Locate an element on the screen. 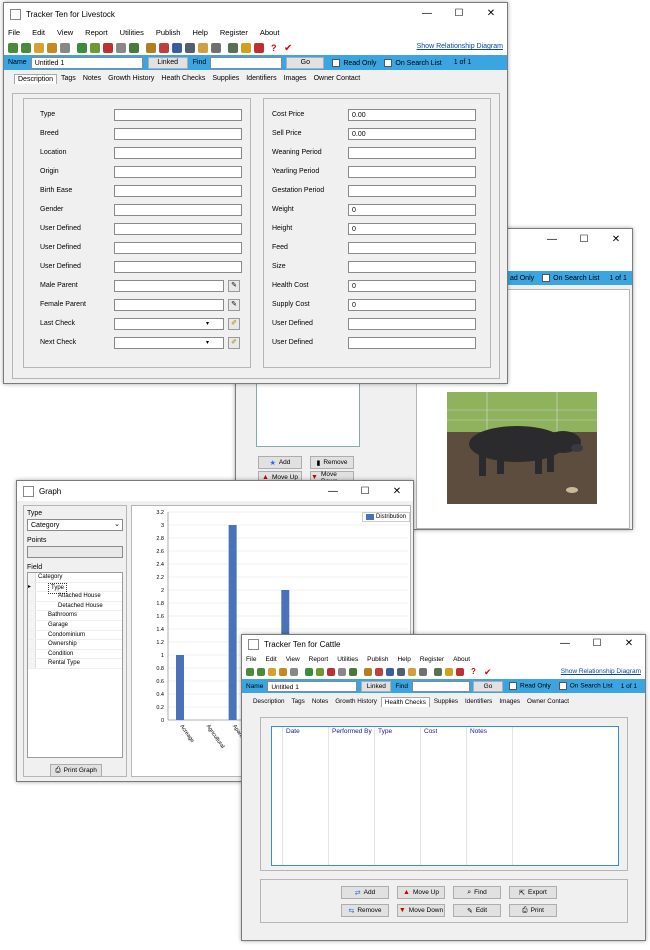  table-icon is located at coordinates (190, 47).